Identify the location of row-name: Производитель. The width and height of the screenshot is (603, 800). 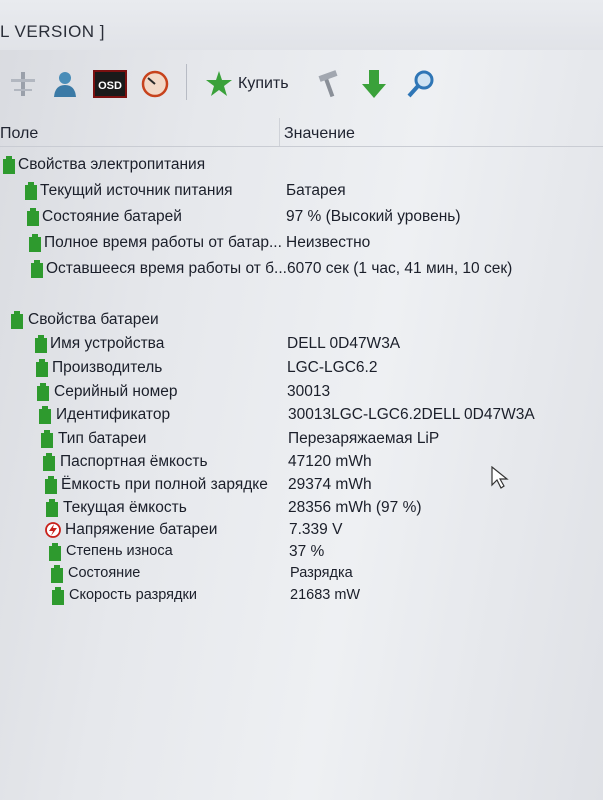
(107, 367).